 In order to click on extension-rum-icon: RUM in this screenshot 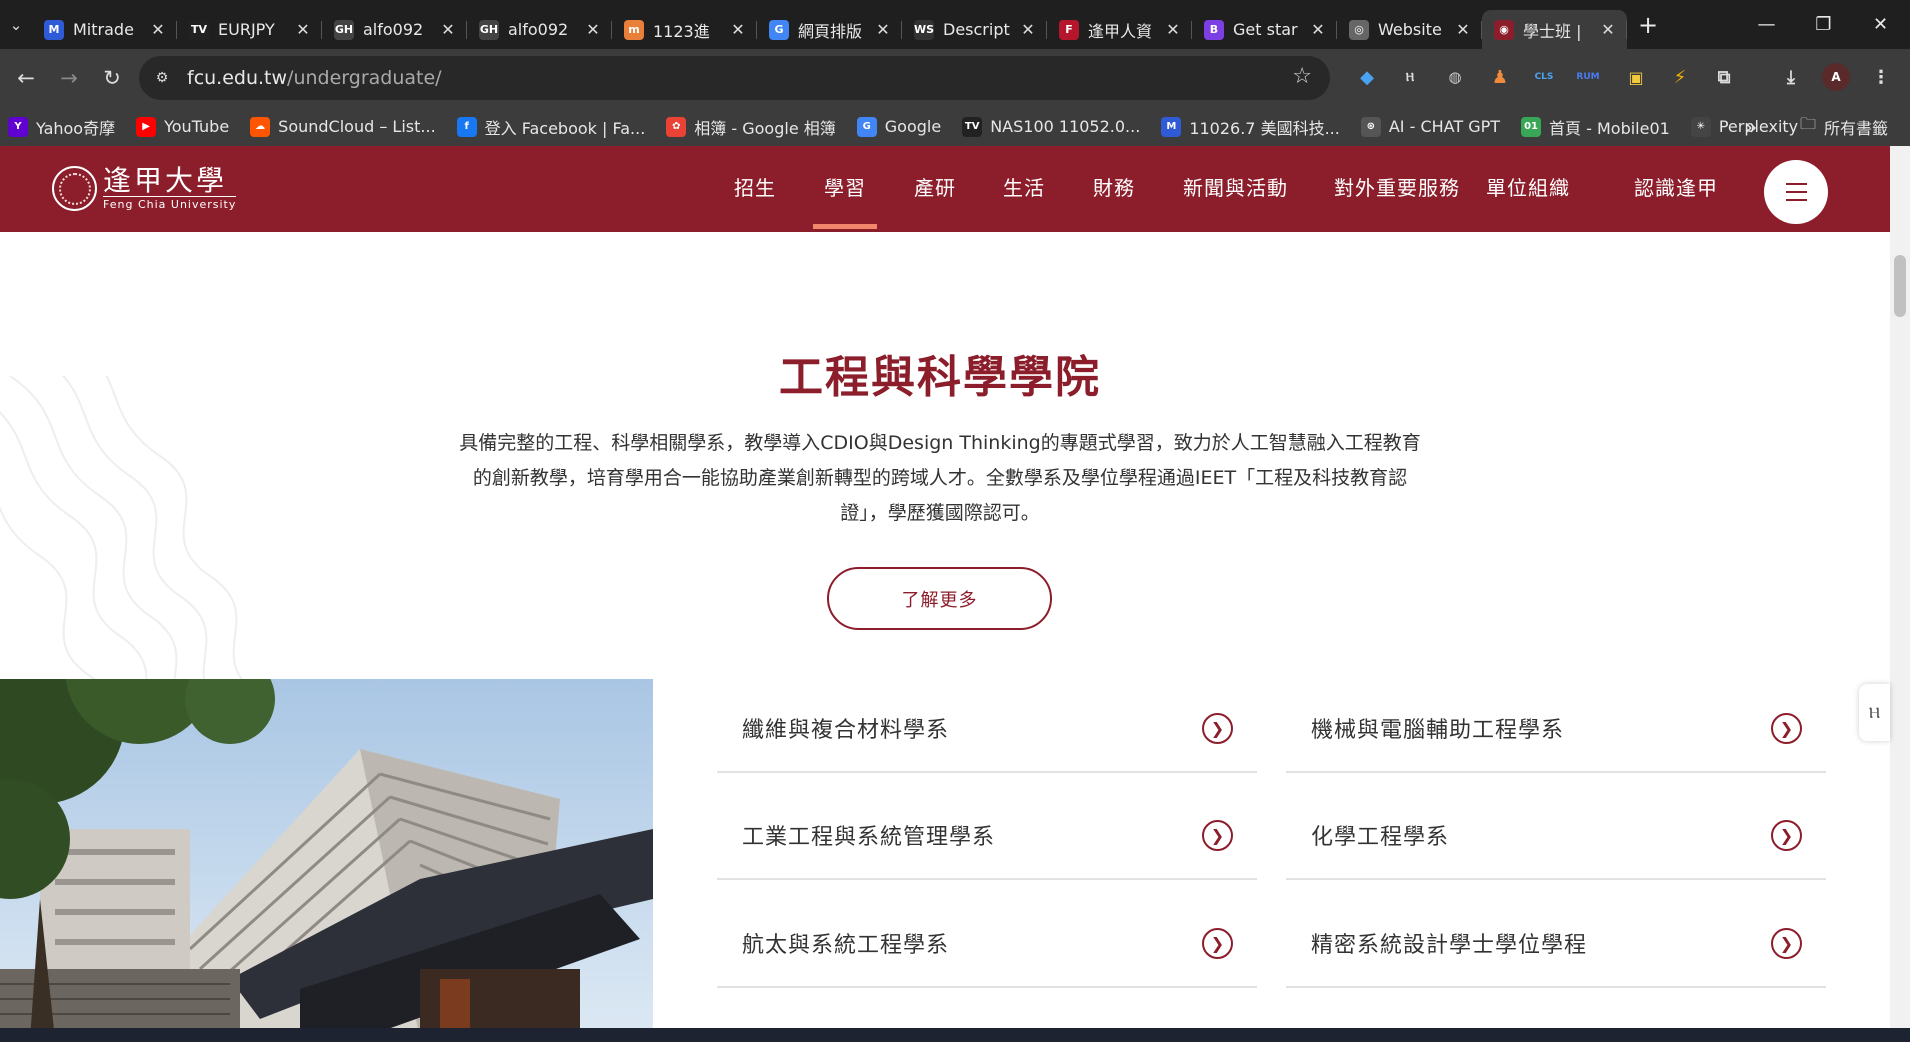, I will do `click(1588, 77)`.